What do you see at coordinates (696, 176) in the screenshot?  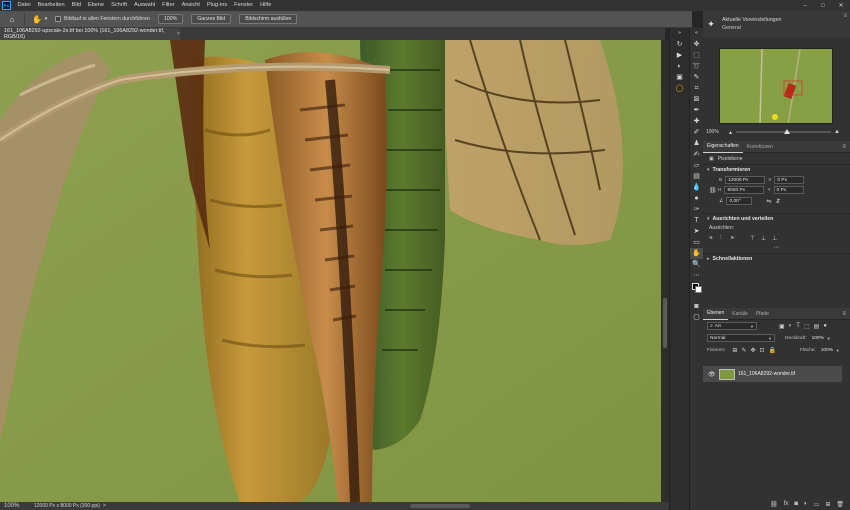 I see `gradient-tool-icon: ▤` at bounding box center [696, 176].